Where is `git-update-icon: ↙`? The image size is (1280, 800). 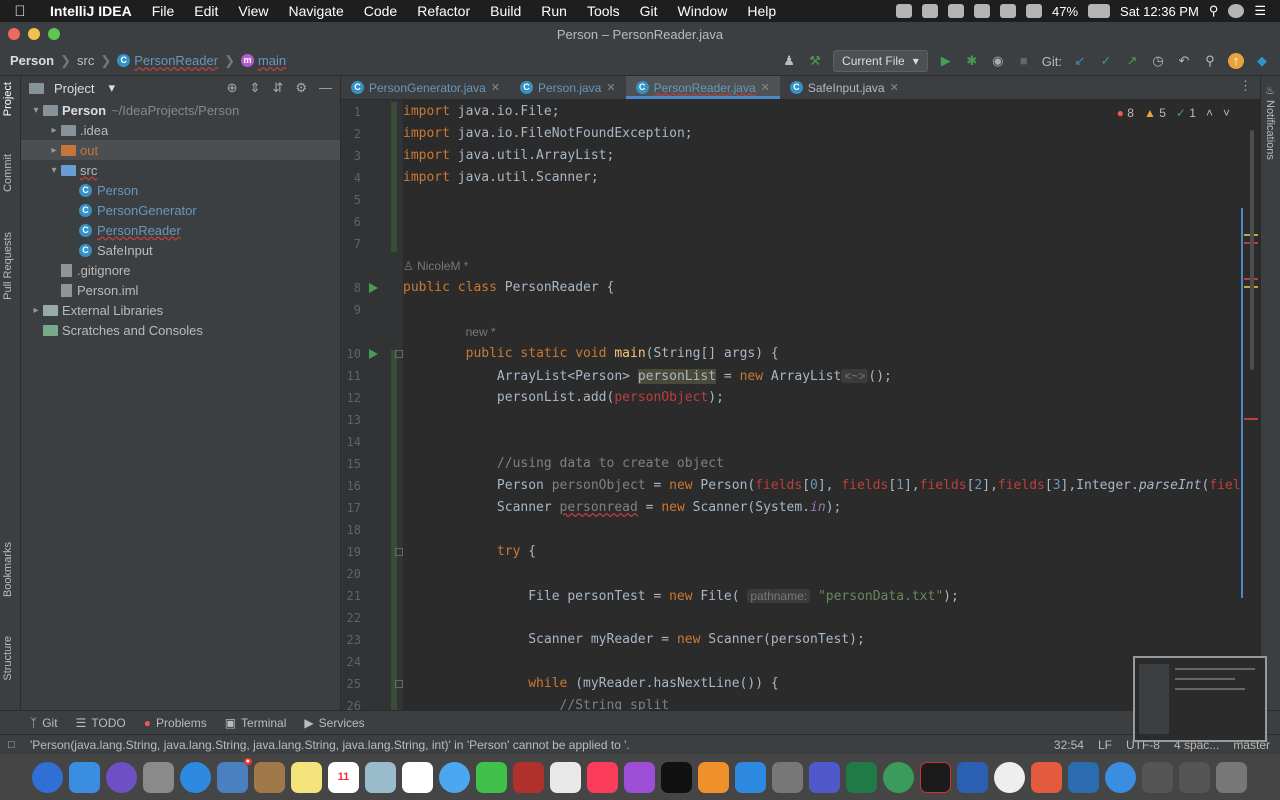
git-update-icon: ↙ is located at coordinates (1080, 61).